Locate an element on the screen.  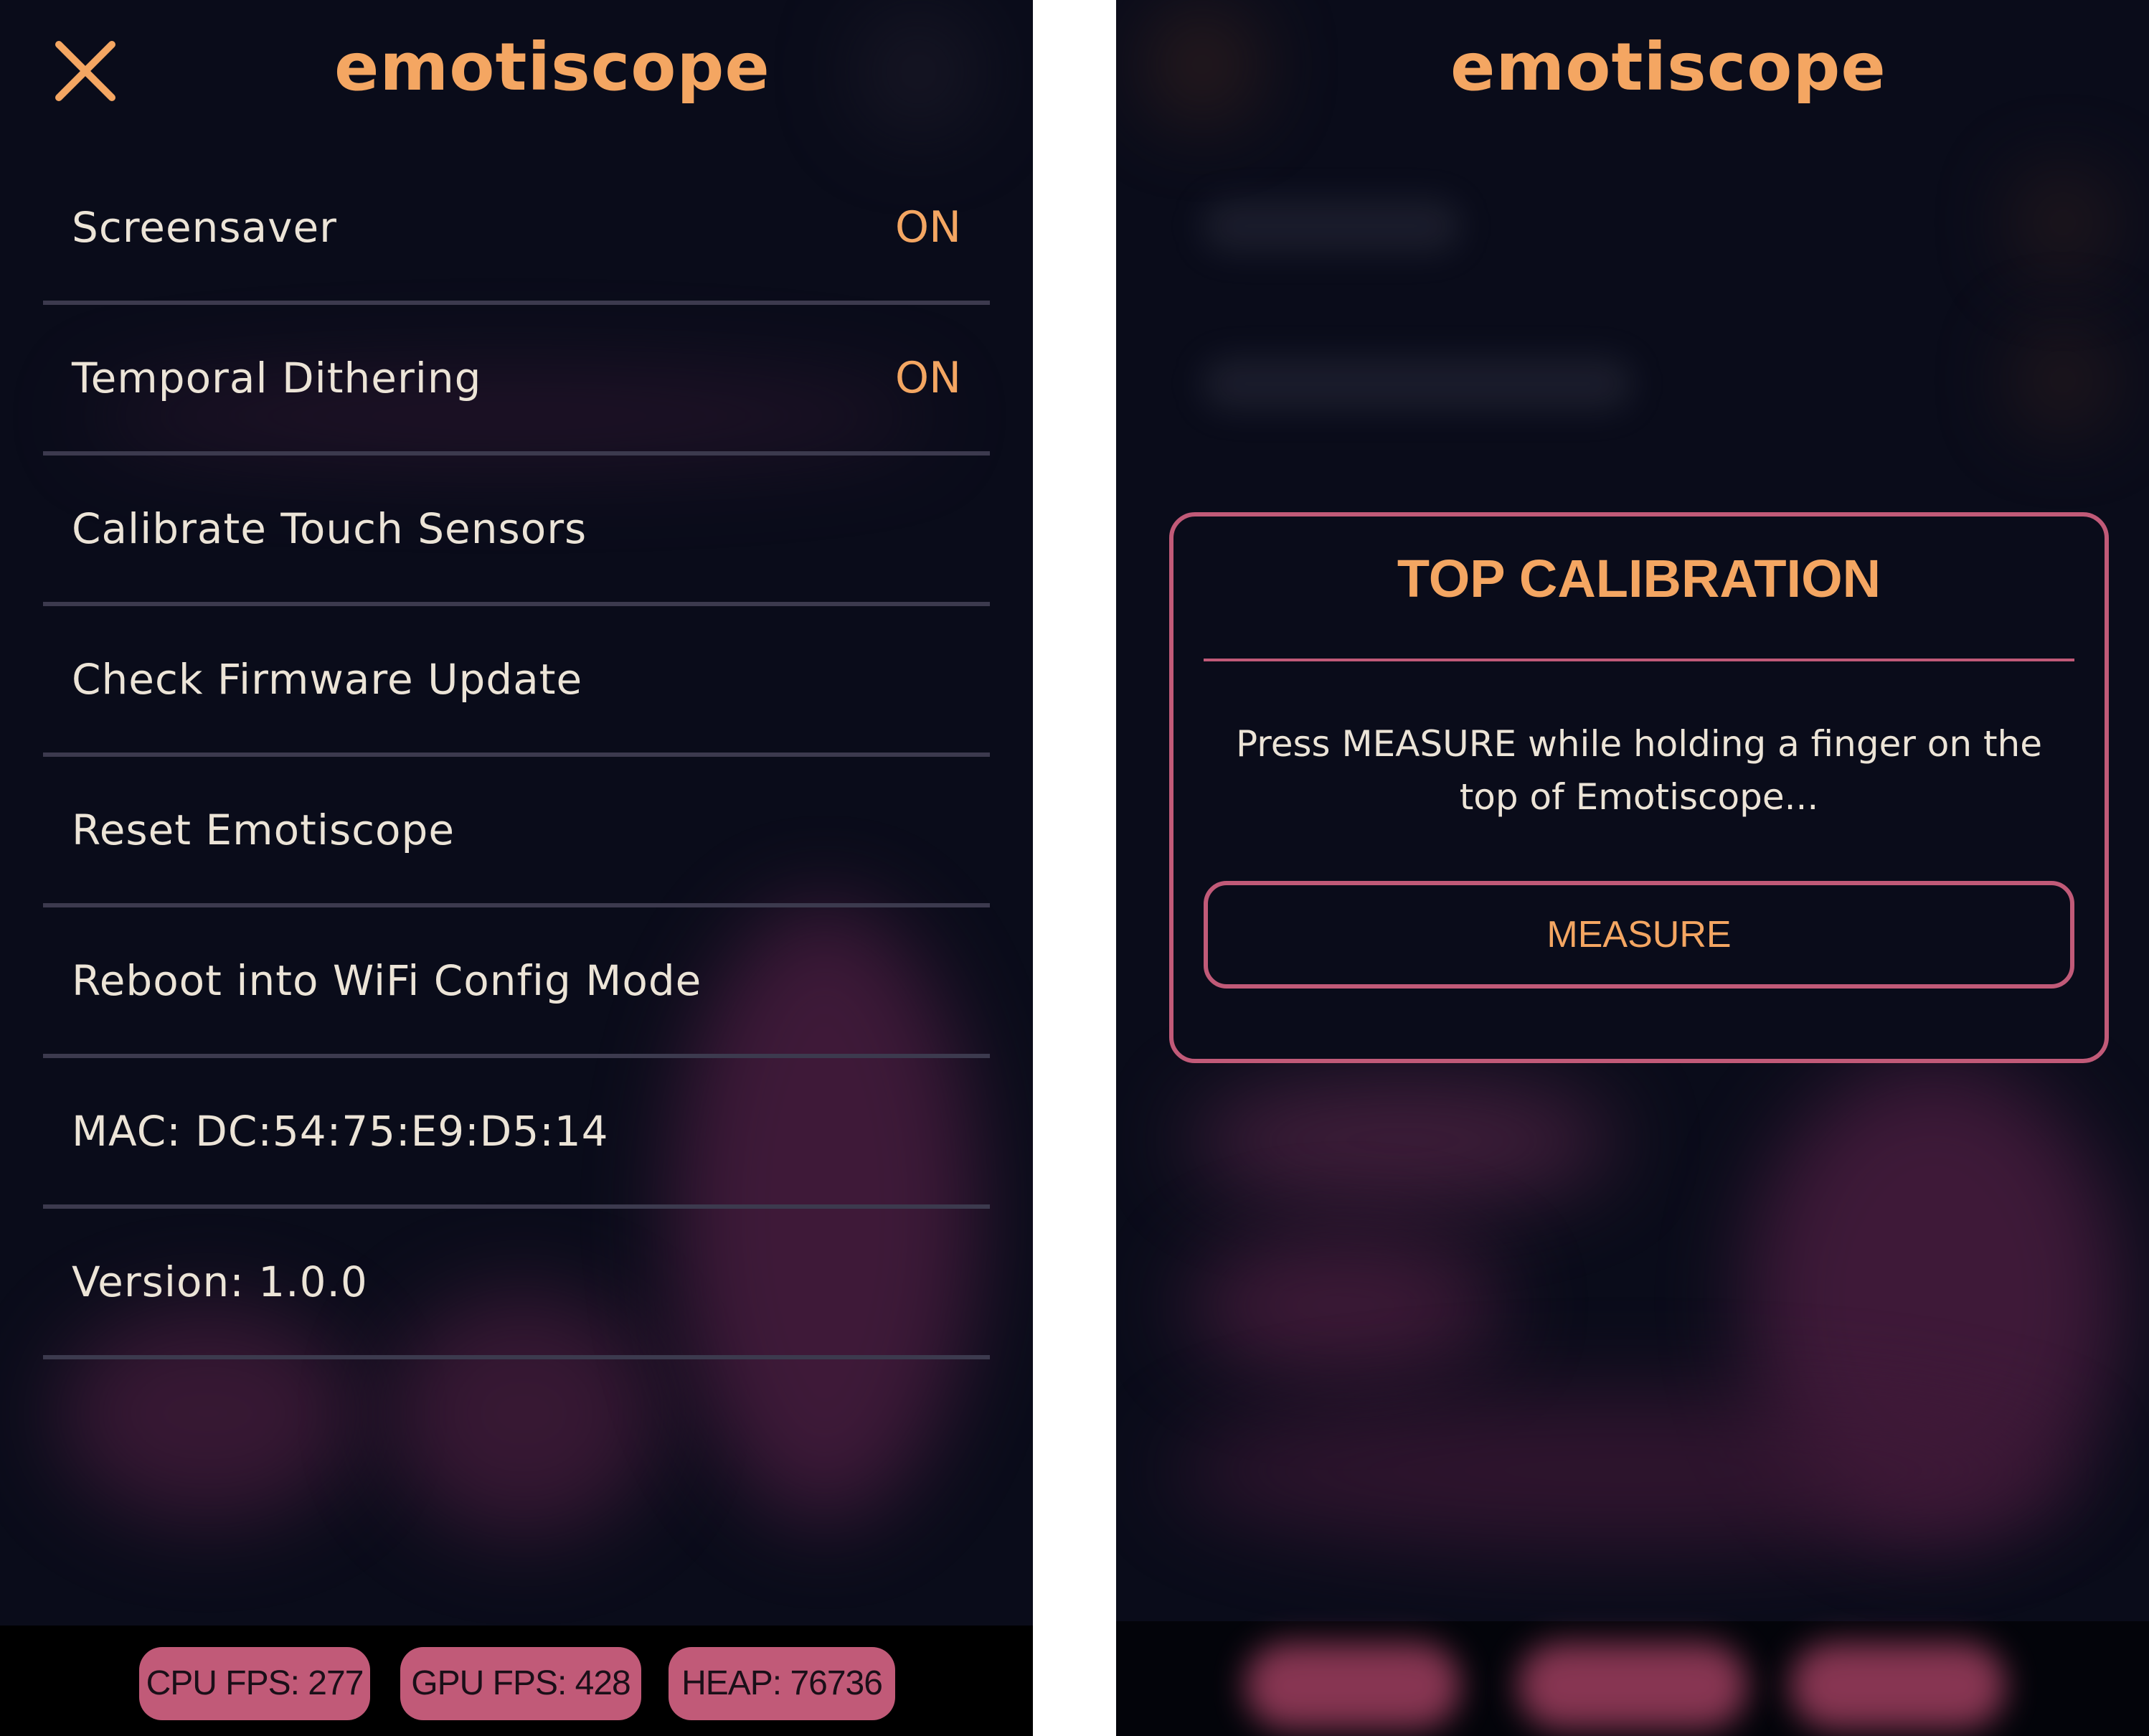
menu-item-label: Reset Emotiscope is located at coordinates (264, 830).